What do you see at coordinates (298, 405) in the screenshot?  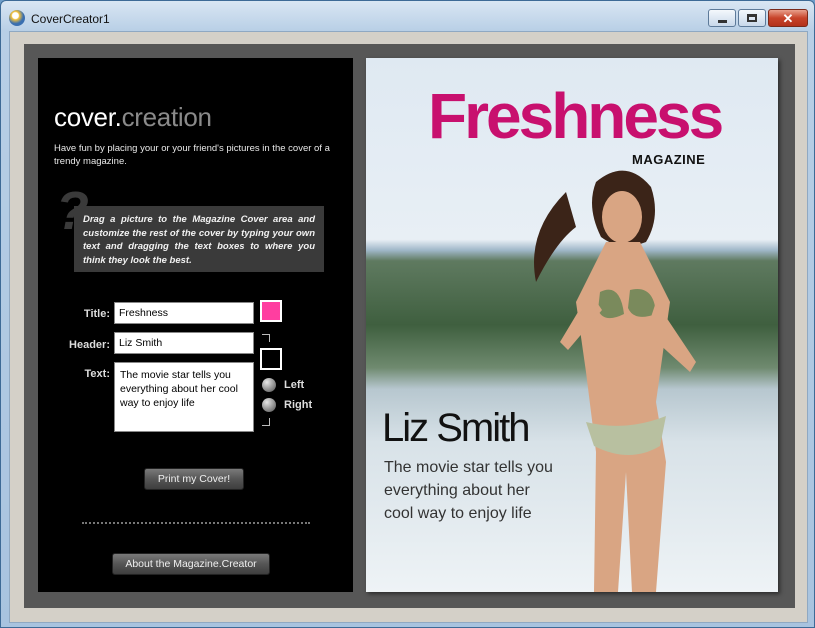 I see `align-right-label: Right` at bounding box center [298, 405].